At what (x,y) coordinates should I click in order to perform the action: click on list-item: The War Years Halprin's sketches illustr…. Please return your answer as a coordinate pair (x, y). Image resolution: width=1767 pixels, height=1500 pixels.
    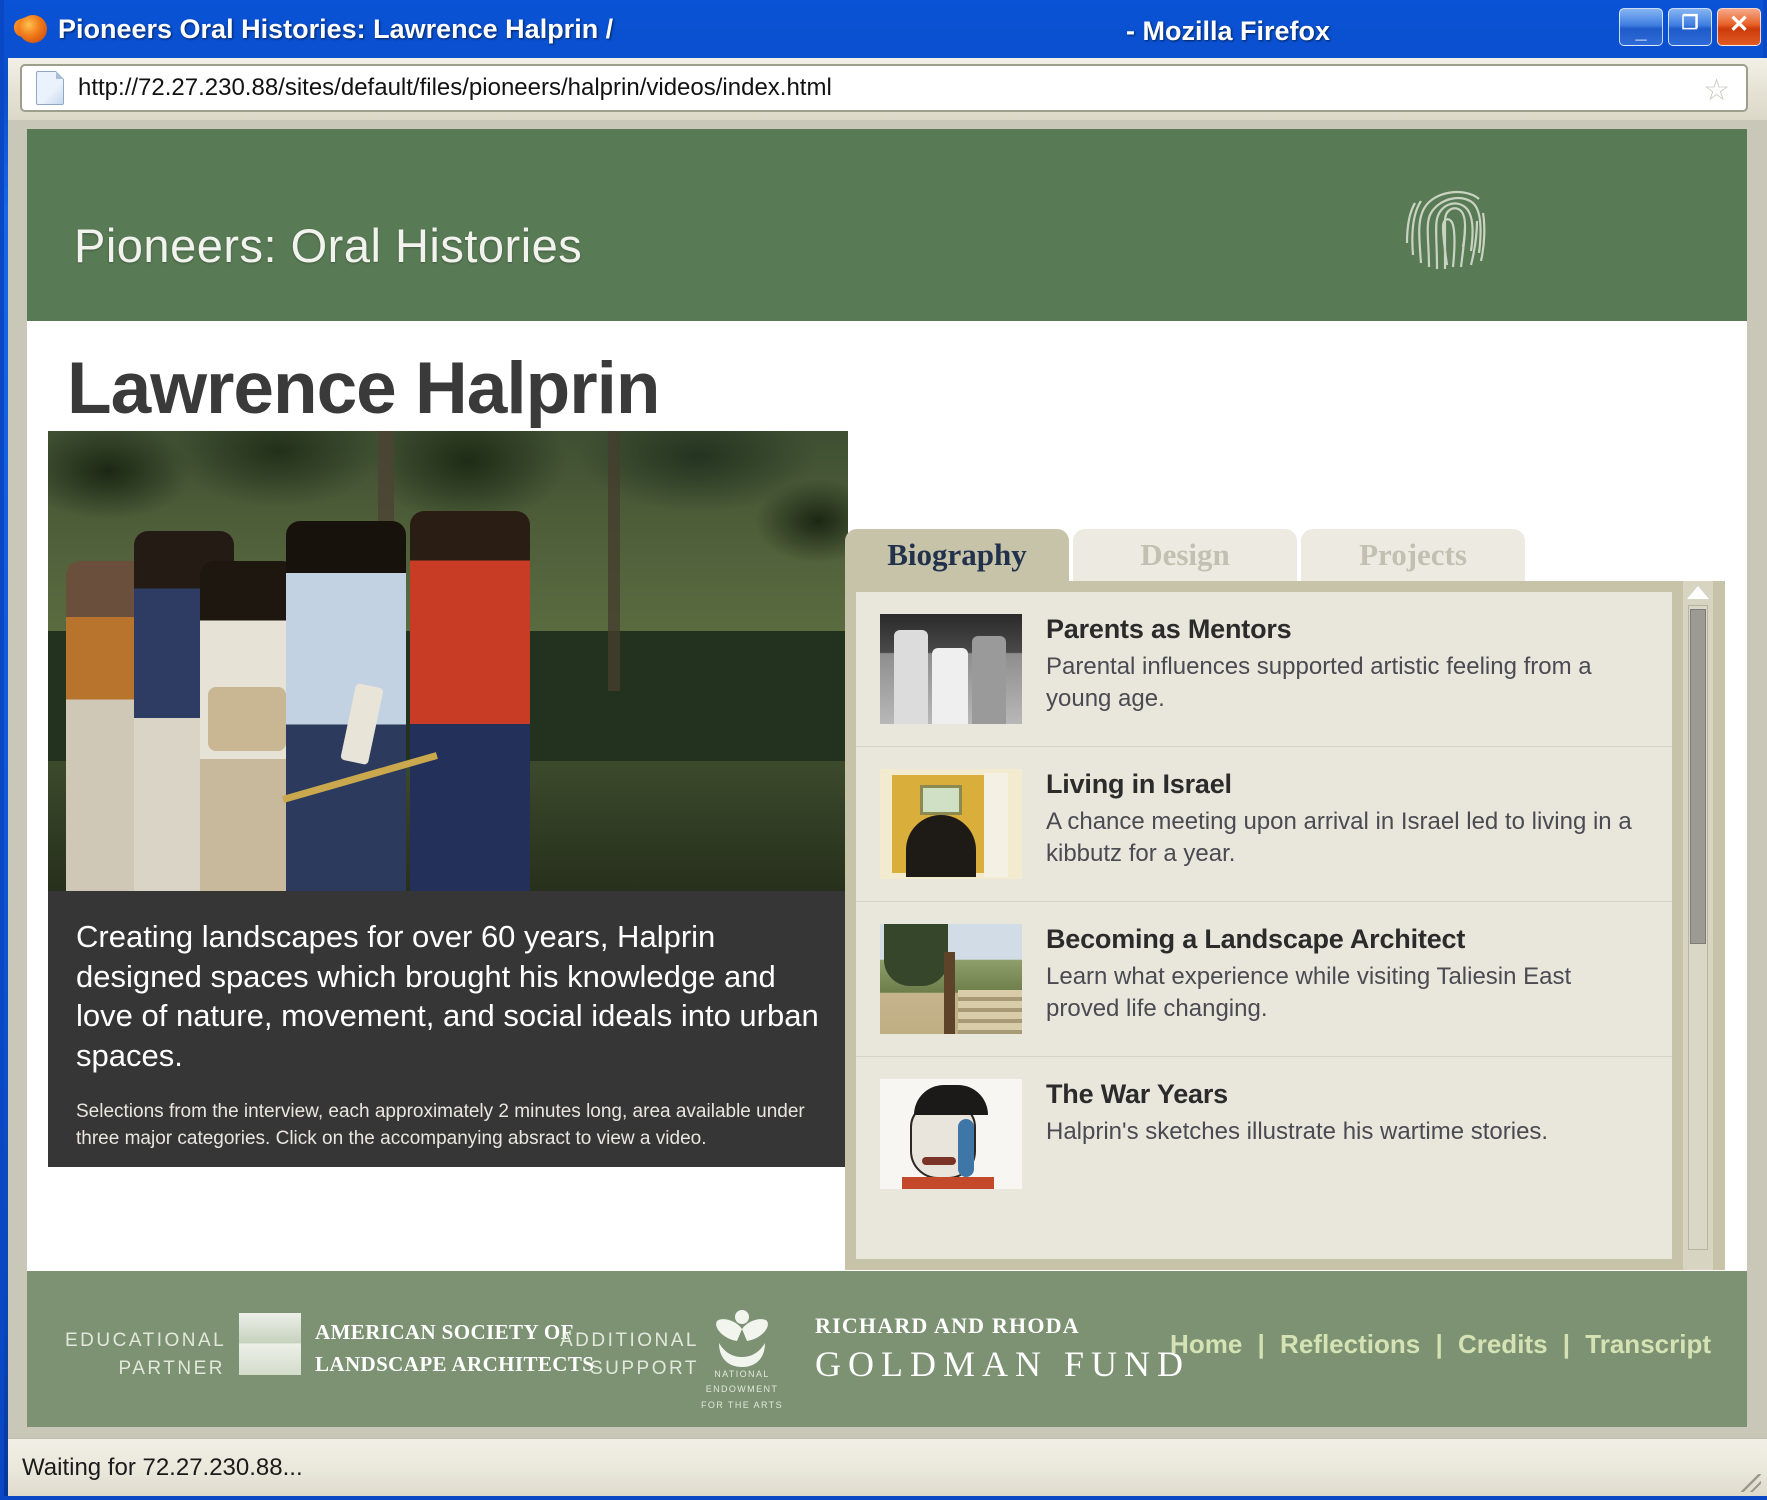
    Looking at the image, I should click on (1264, 1134).